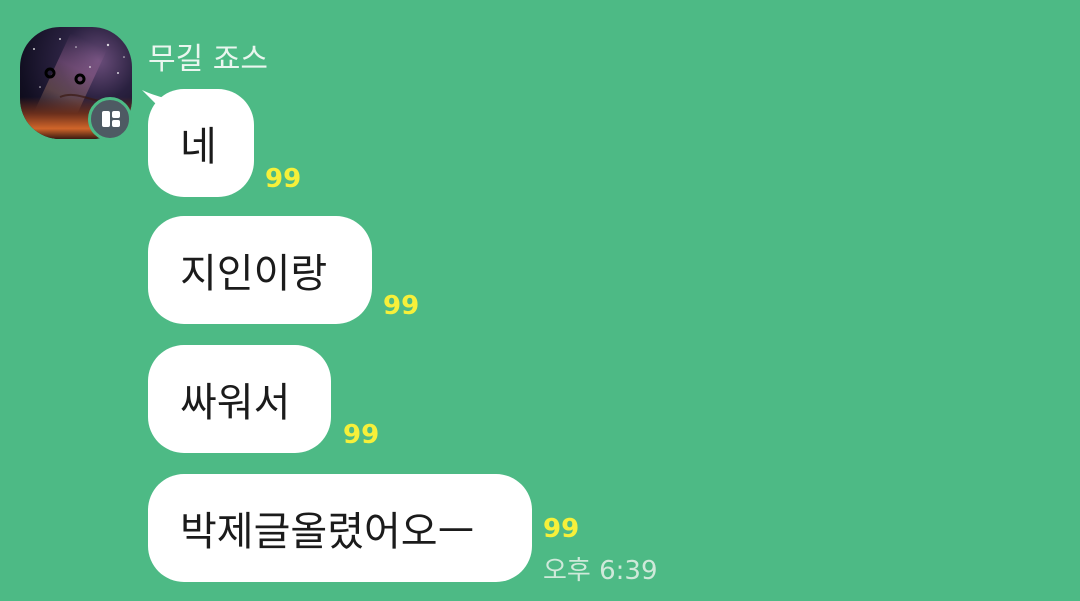  What do you see at coordinates (110, 119) in the screenshot?
I see `plus-friend-icon` at bounding box center [110, 119].